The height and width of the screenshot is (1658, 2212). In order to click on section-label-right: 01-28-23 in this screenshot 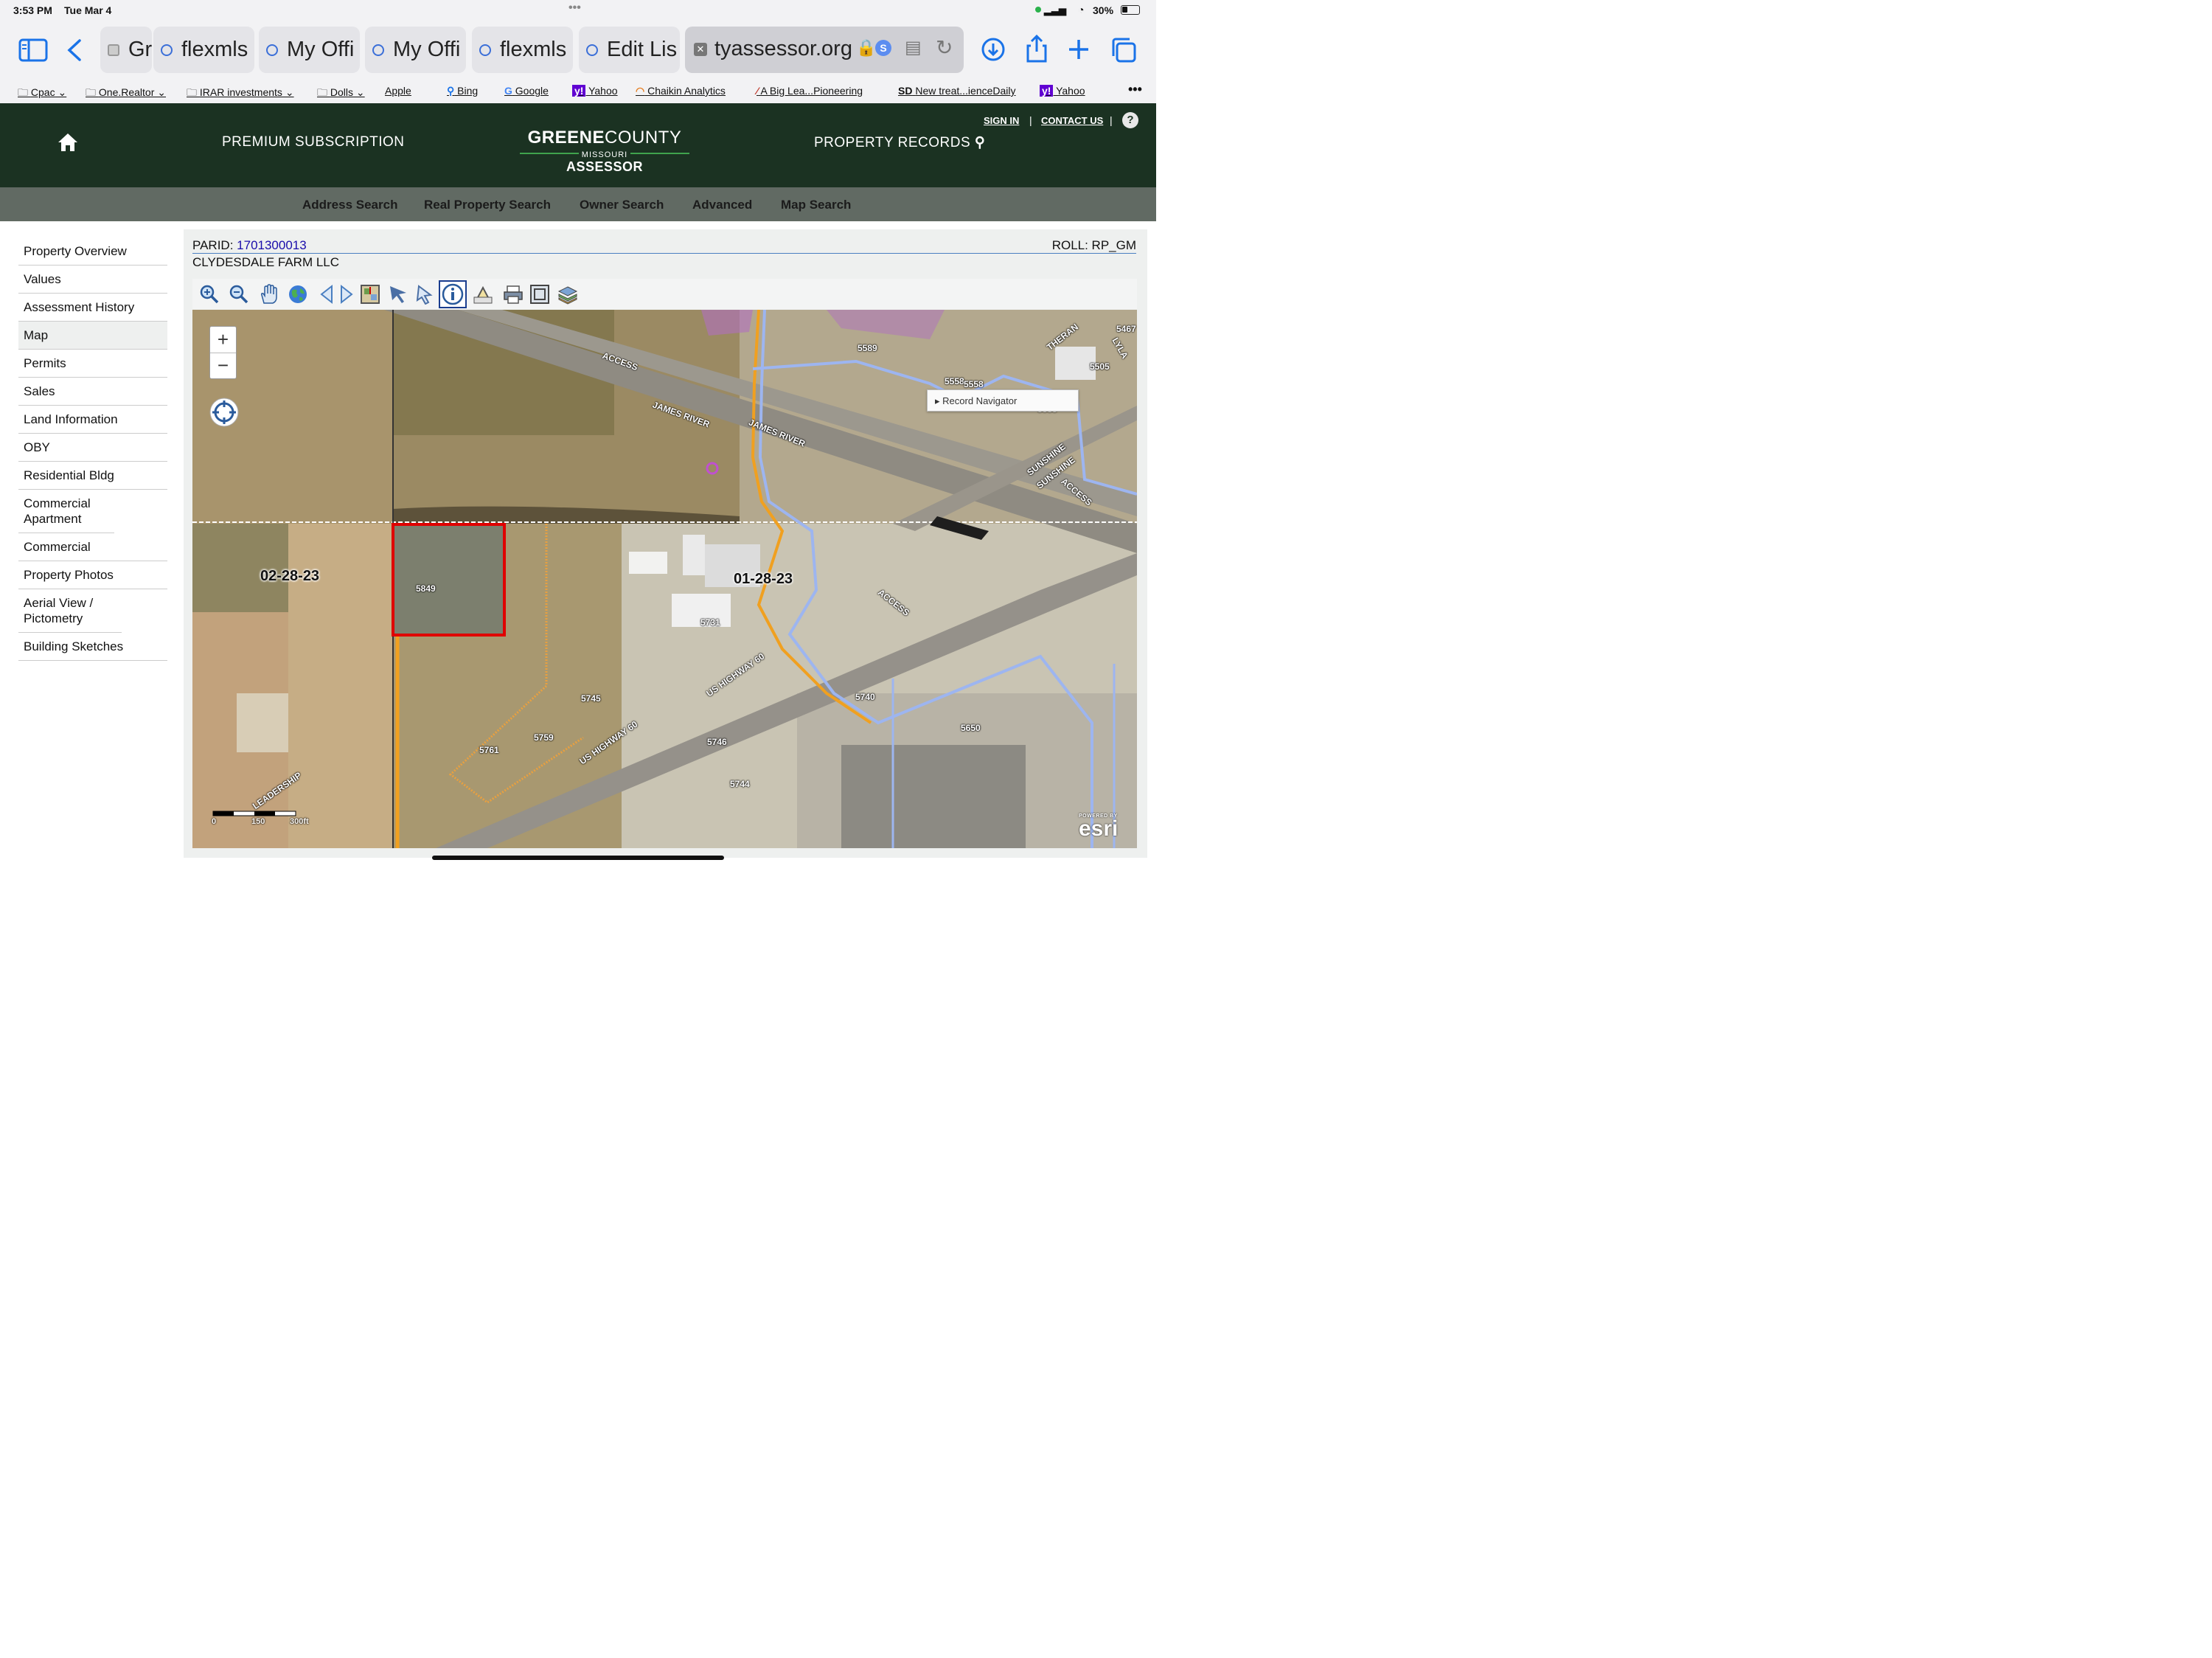, I will do `click(763, 579)`.